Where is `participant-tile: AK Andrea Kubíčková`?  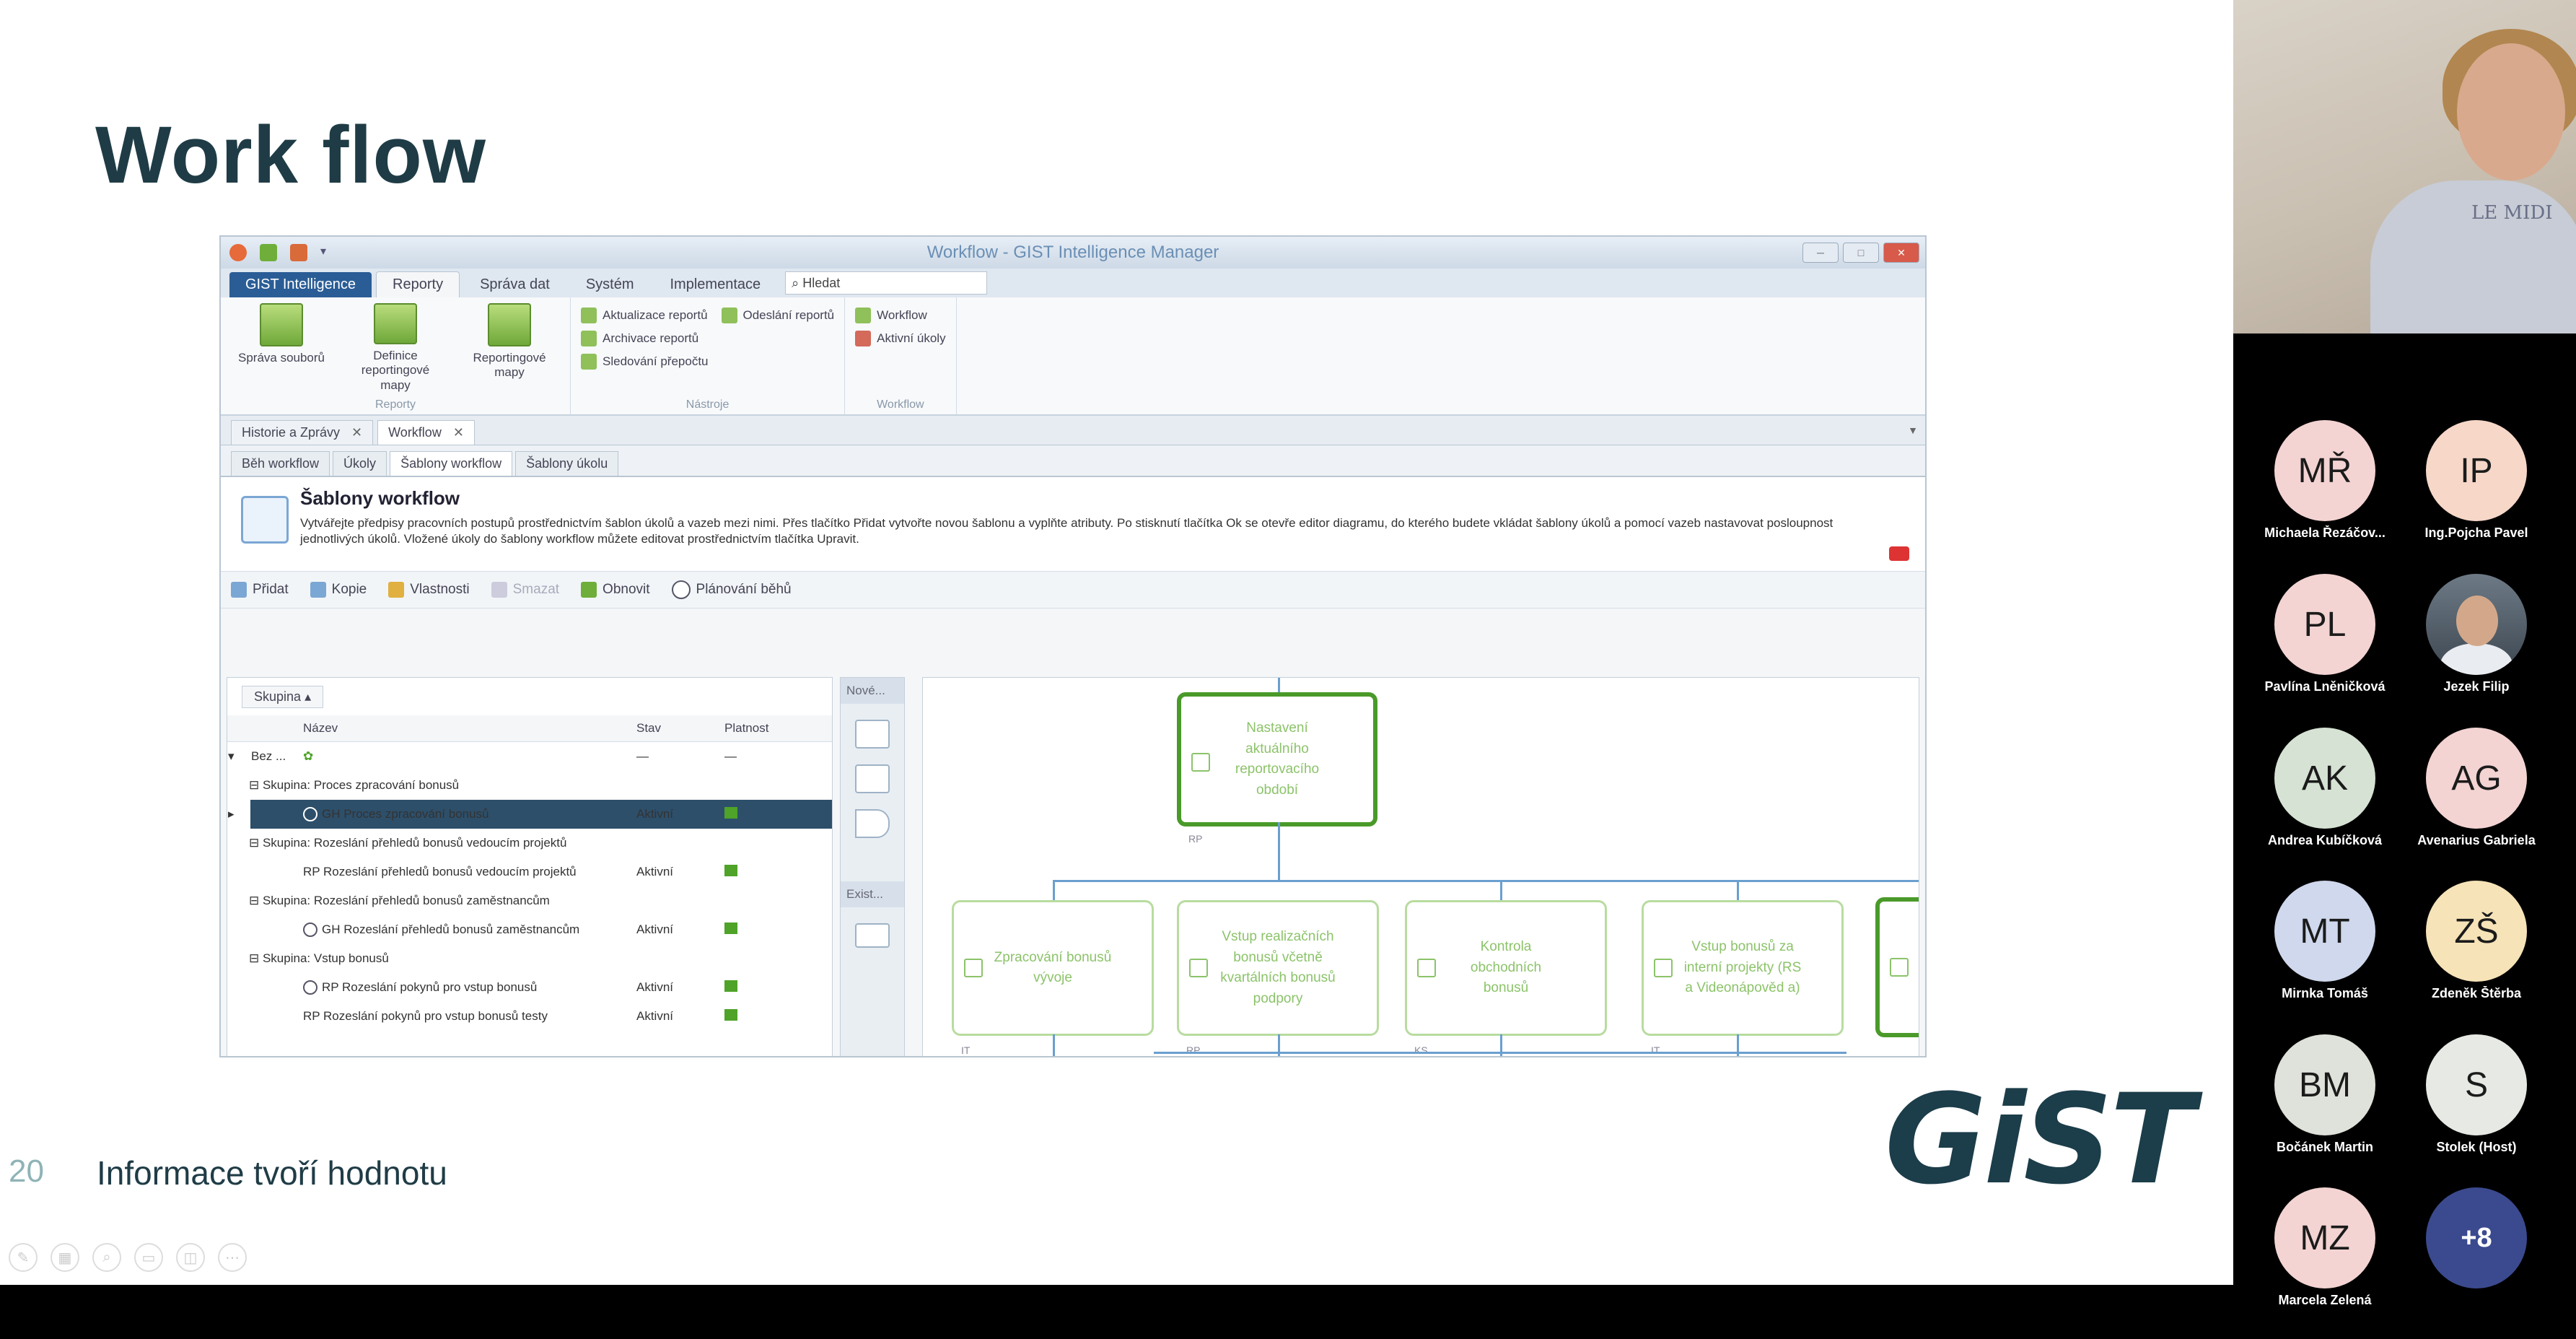 participant-tile: AK Andrea Kubíčková is located at coordinates (2325, 788).